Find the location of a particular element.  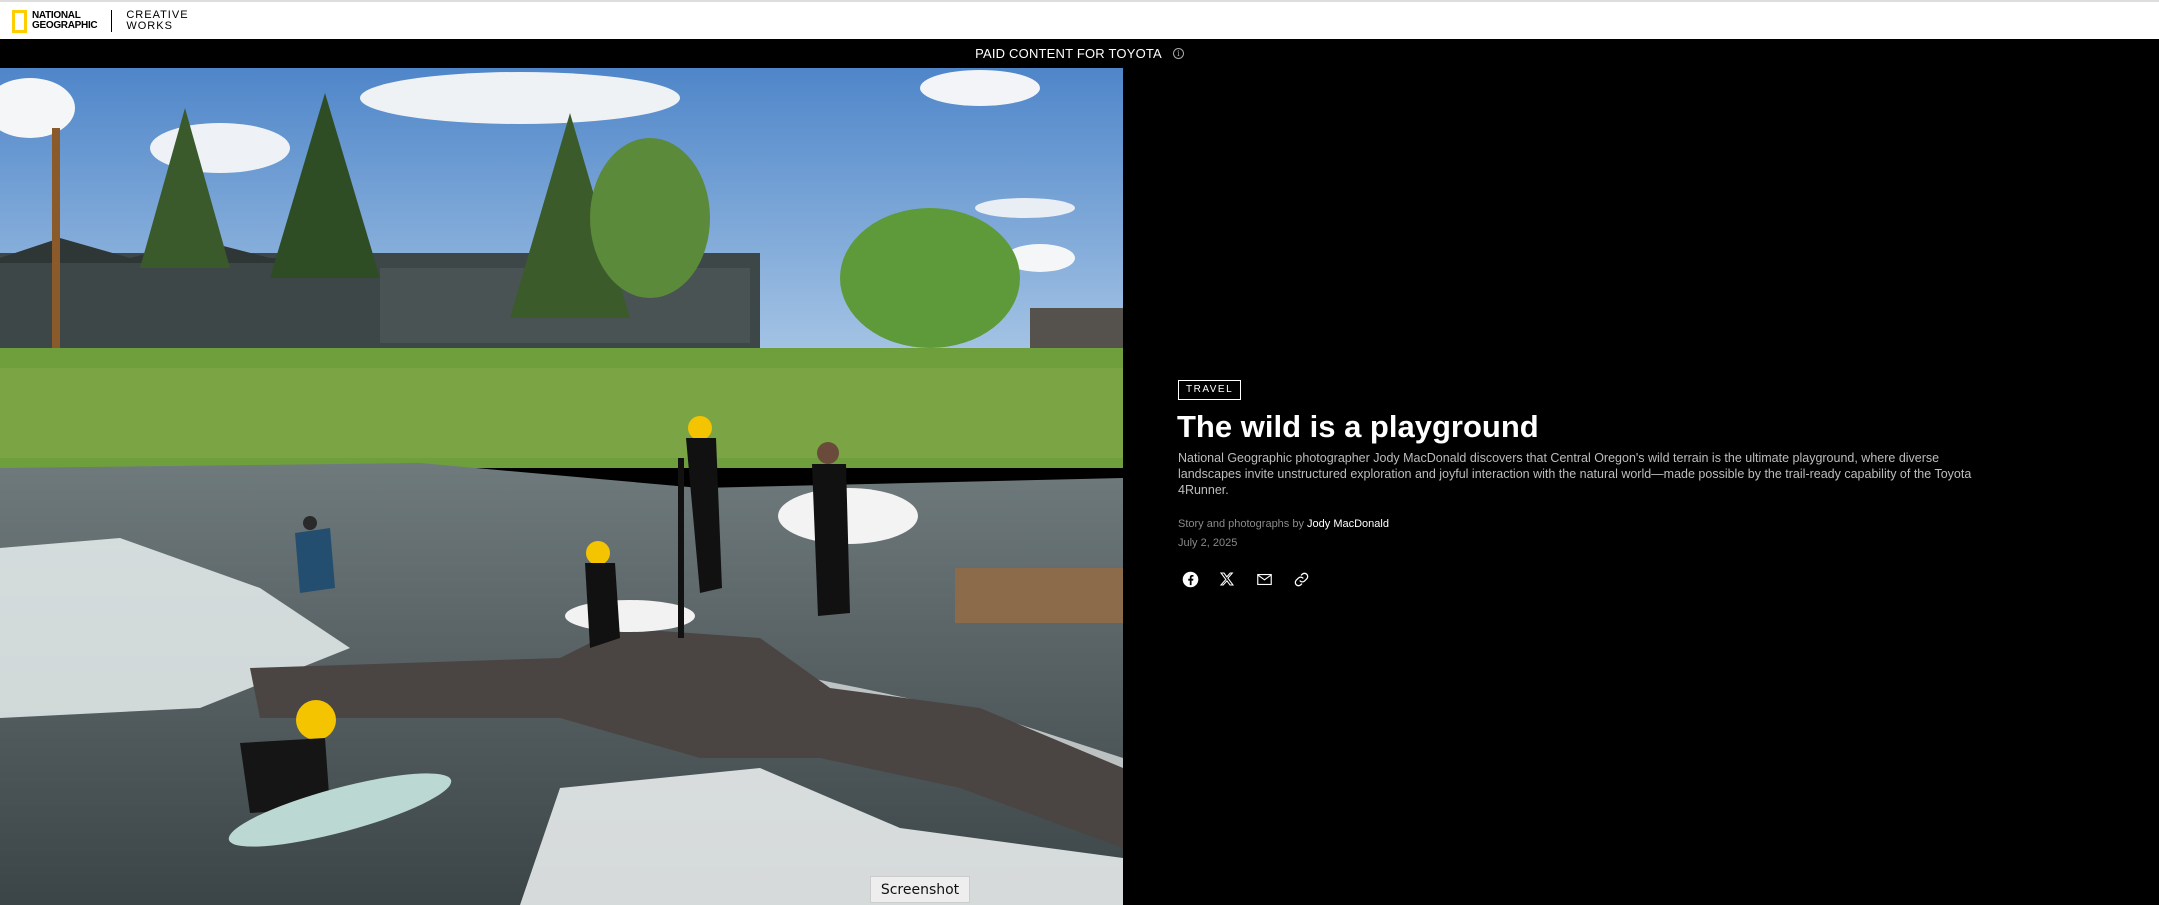

share-bar is located at coordinates (1245, 579).